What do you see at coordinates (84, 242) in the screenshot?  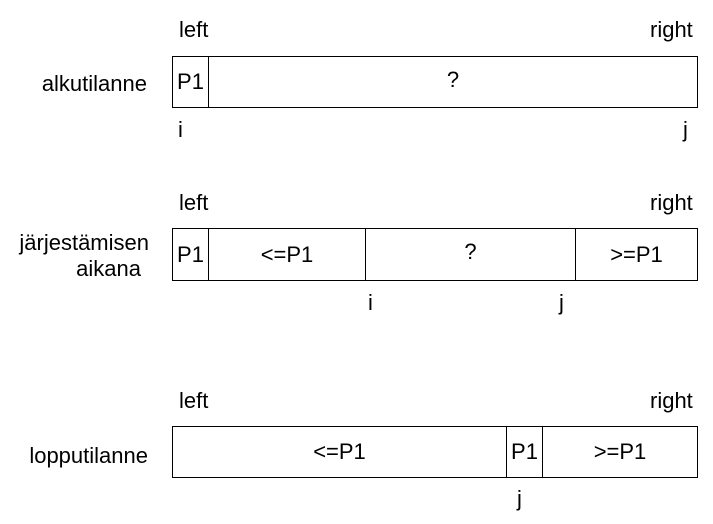 I see `row-label-during-line1: järjestämisen` at bounding box center [84, 242].